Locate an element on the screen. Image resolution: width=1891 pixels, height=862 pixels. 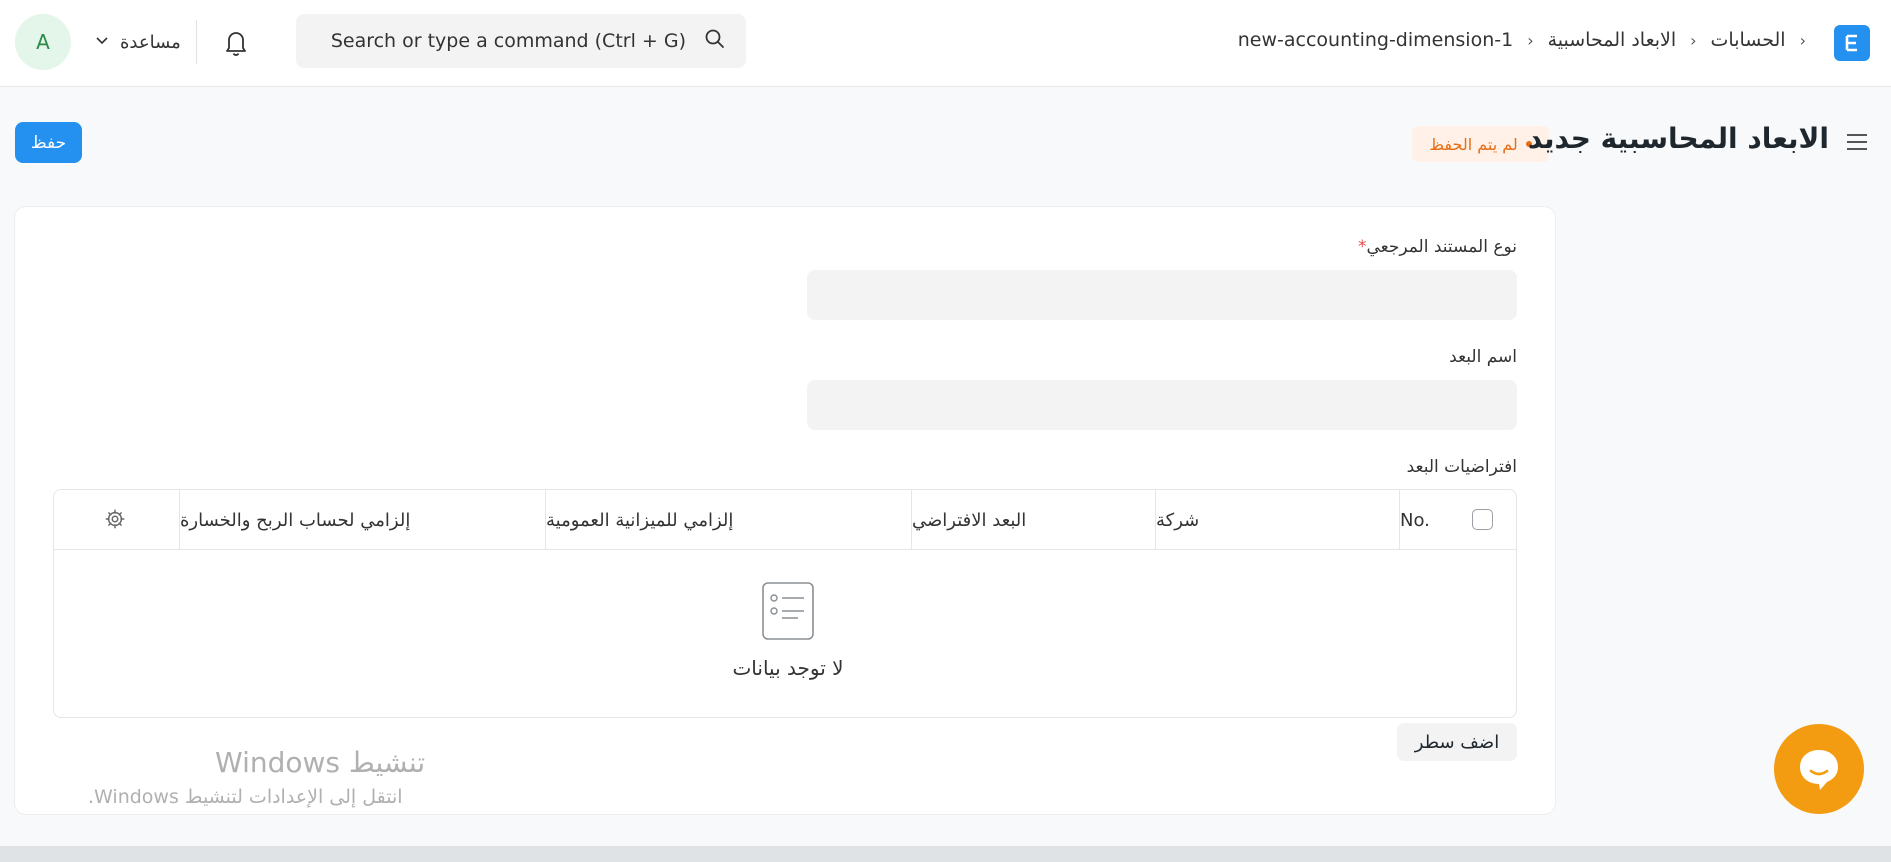
search-bar: Search or type a command (Ctrl + G) is located at coordinates (521, 41).